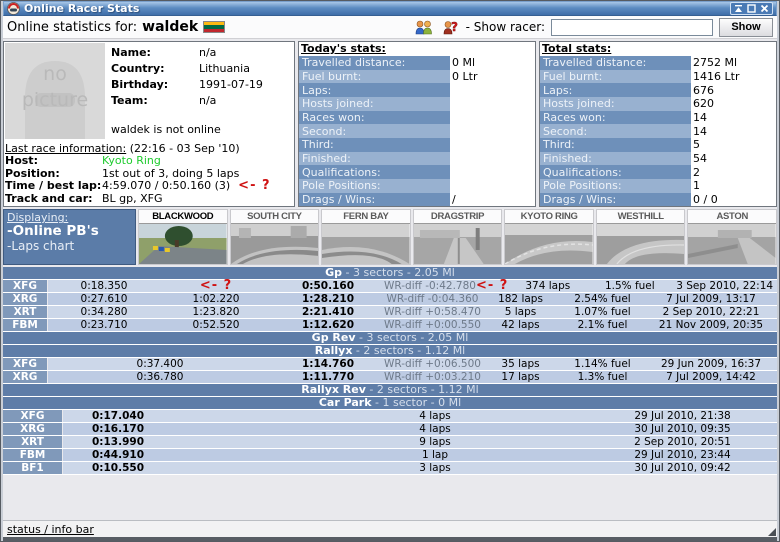 The image size is (780, 542). I want to click on track-tab-dragstrip: DRAGSTRIP, so click(457, 237).